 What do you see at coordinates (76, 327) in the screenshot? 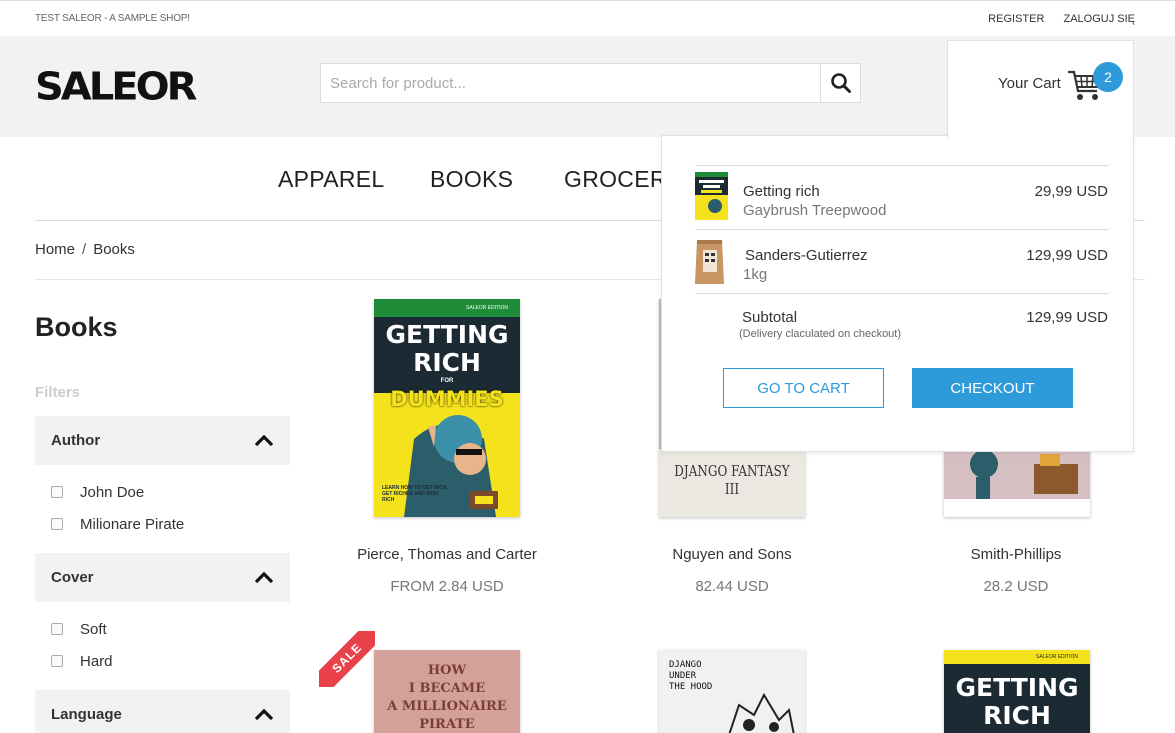
I see `category-title: Books` at bounding box center [76, 327].